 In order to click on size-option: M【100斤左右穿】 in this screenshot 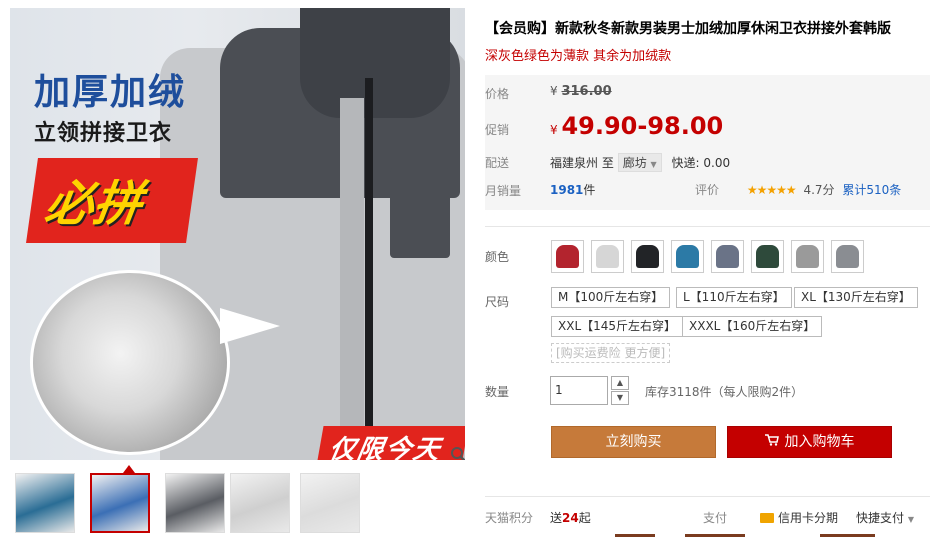, I will do `click(611, 297)`.